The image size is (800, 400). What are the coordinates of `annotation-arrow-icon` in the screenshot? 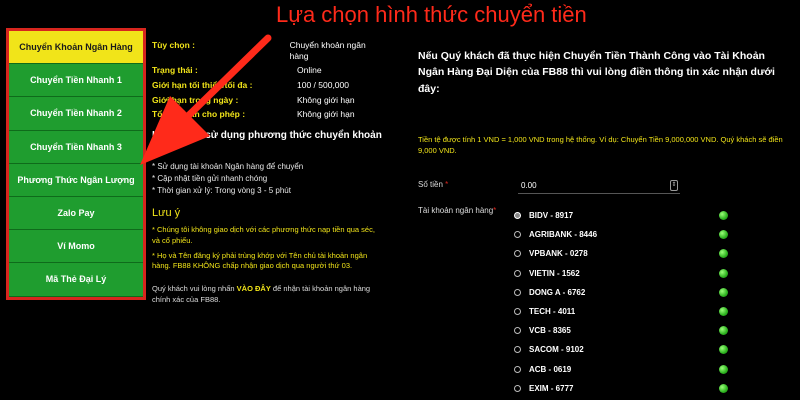 It's located at (206, 99).